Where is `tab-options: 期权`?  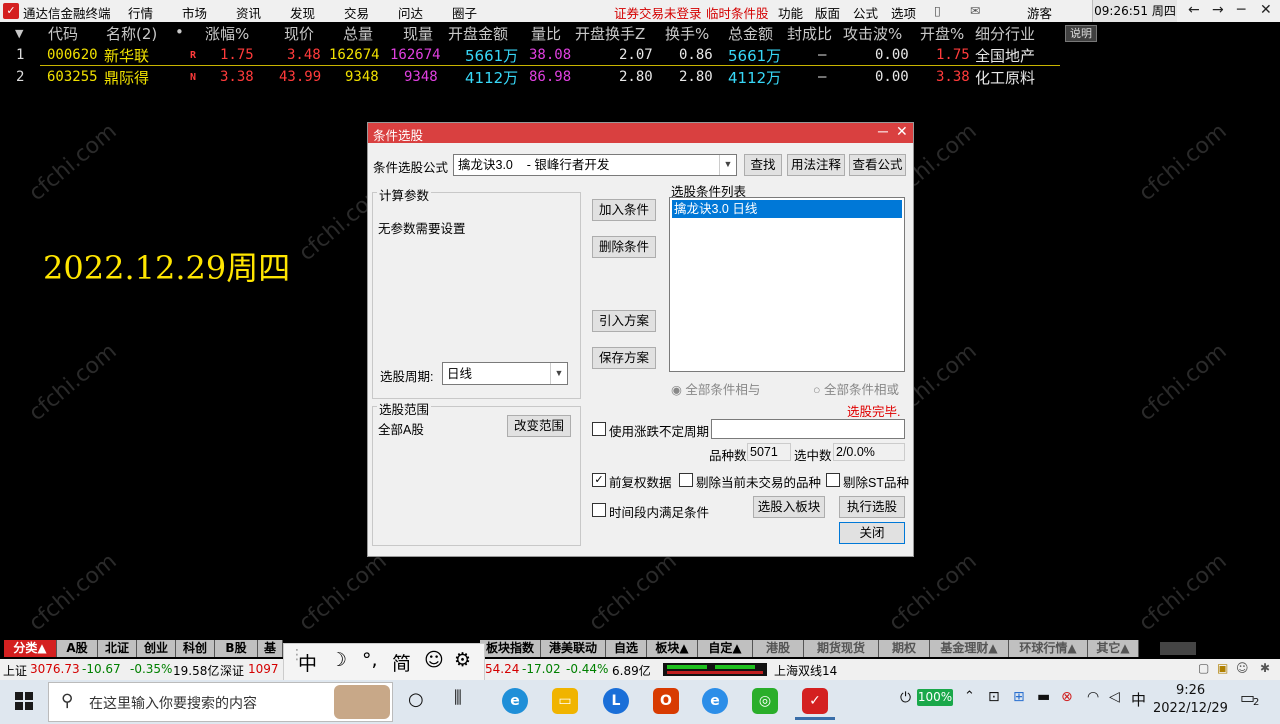
tab-options: 期权 is located at coordinates (904, 648).